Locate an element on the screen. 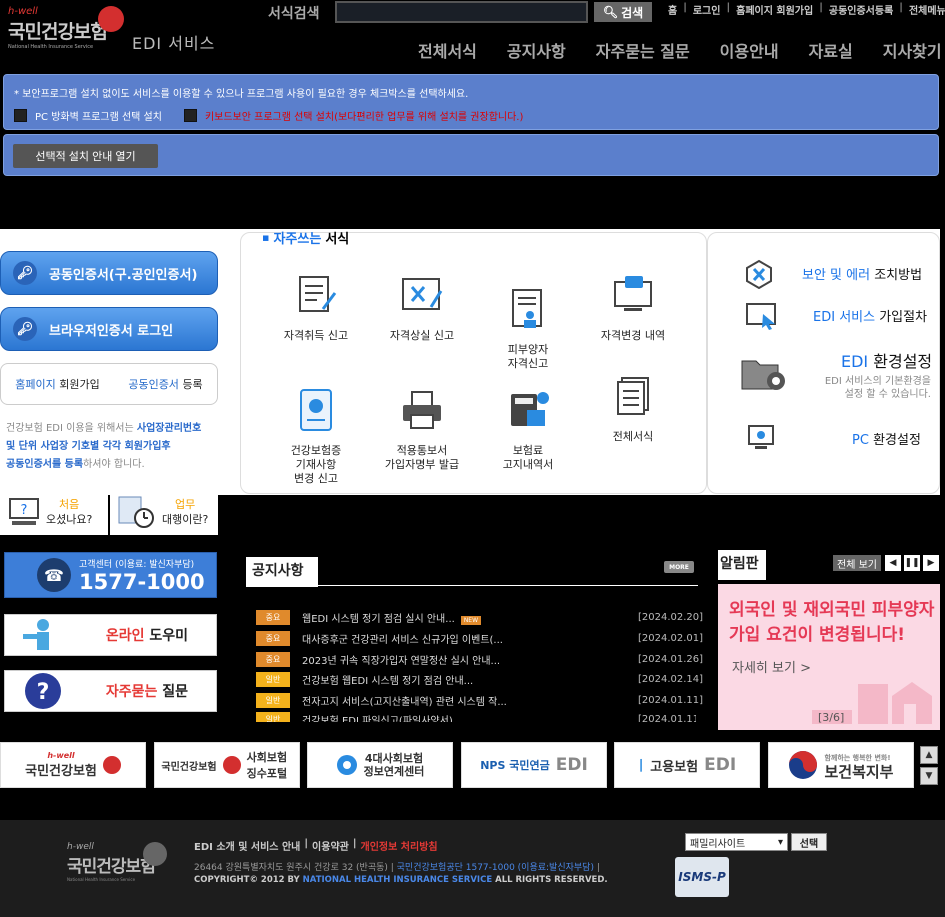  search-input is located at coordinates (461, 12).